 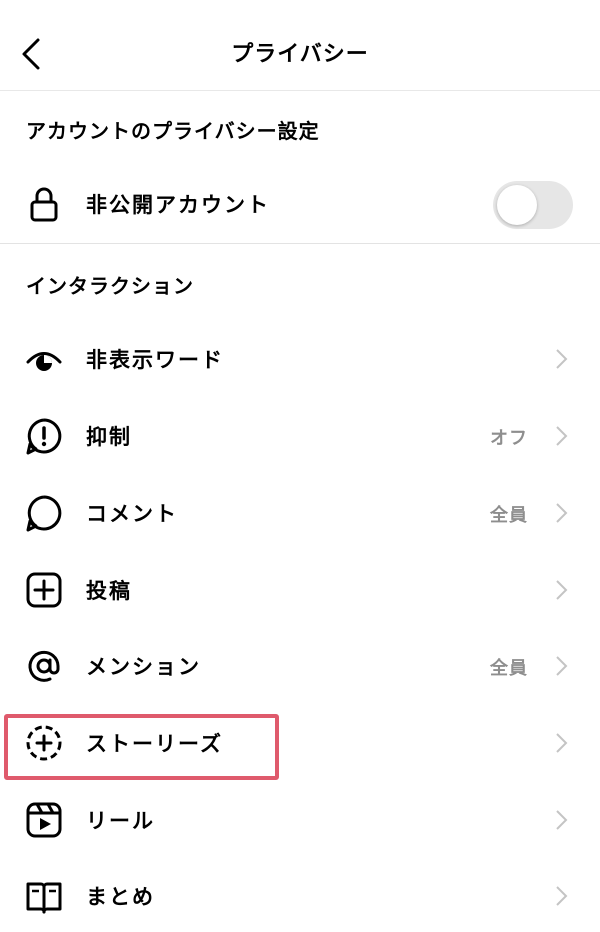 What do you see at coordinates (120, 897) in the screenshot?
I see `menu-item-label: まとめ` at bounding box center [120, 897].